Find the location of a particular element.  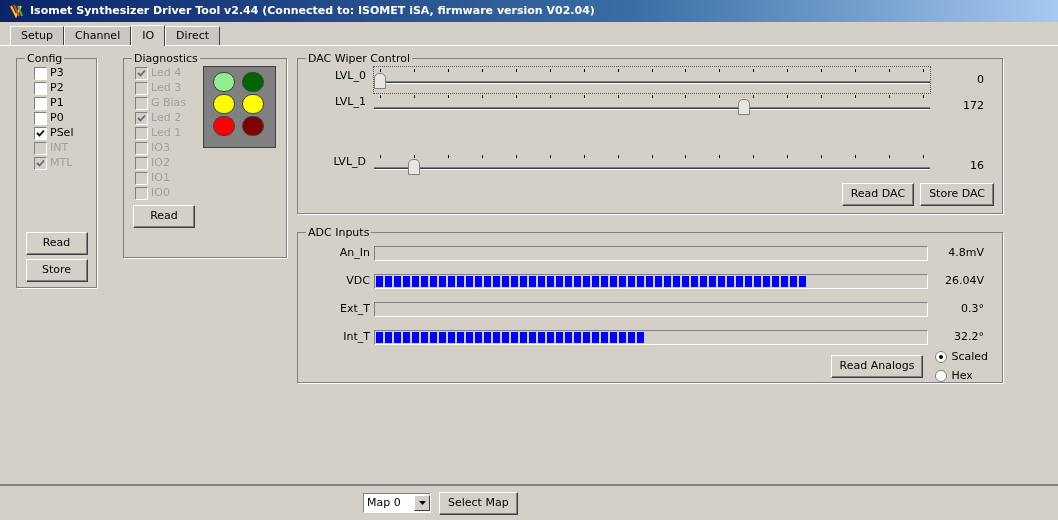

dac-button: Read DAC is located at coordinates (878, 194).